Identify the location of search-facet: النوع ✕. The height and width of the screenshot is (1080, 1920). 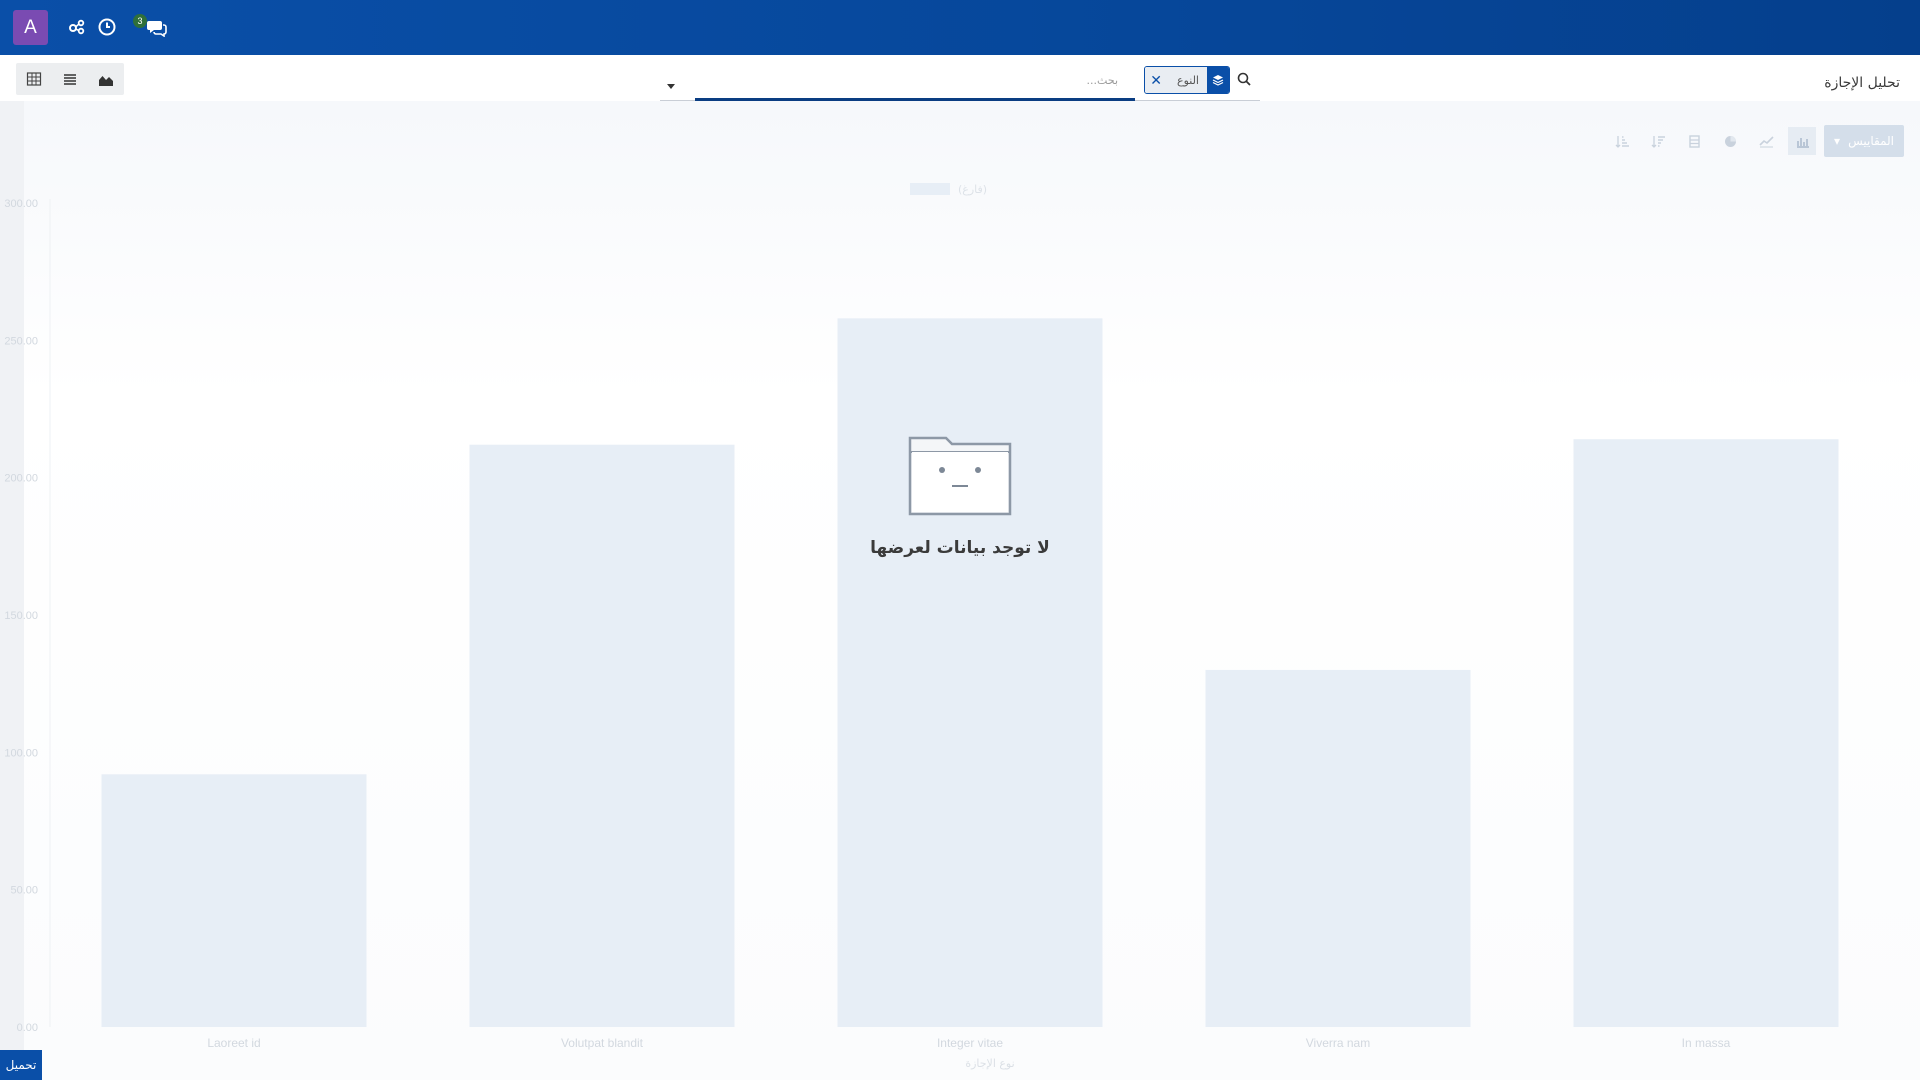
(1187, 80).